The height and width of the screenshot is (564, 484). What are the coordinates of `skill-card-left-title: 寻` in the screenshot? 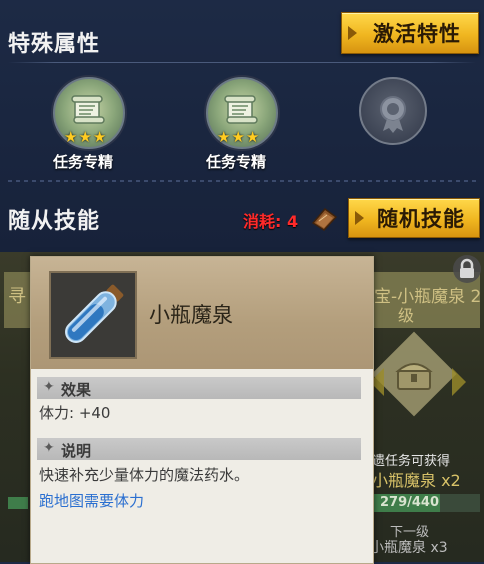 It's located at (17, 296).